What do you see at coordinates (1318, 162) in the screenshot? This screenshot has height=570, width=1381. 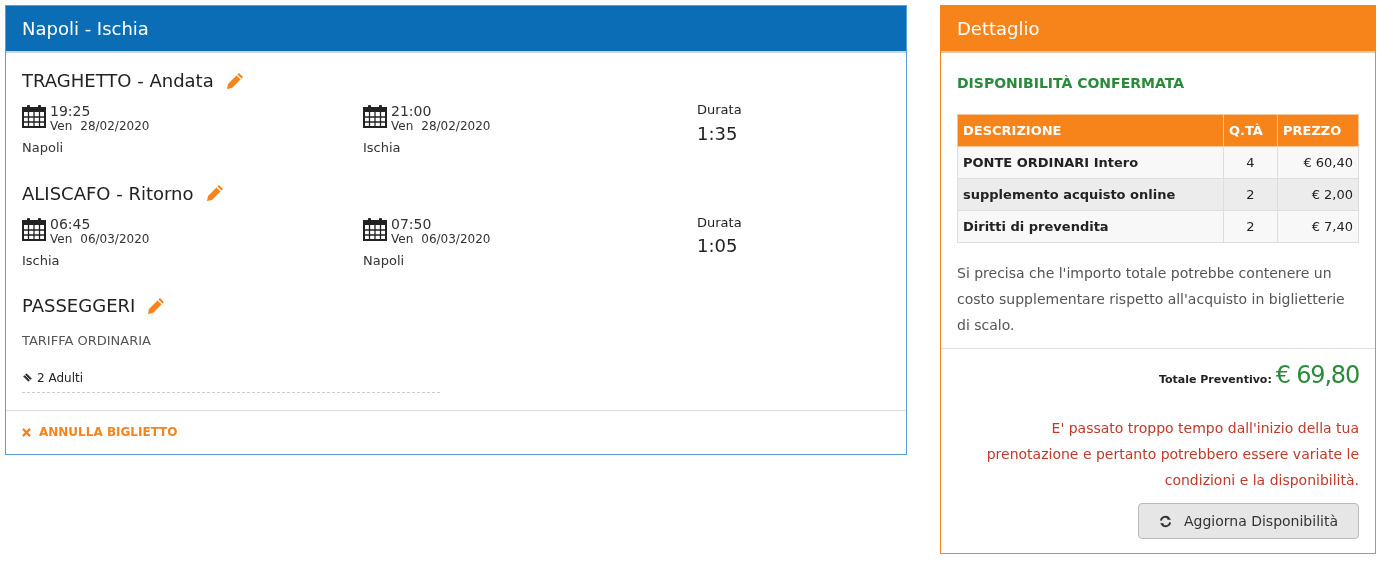 I see `table-cell: € 60,40` at bounding box center [1318, 162].